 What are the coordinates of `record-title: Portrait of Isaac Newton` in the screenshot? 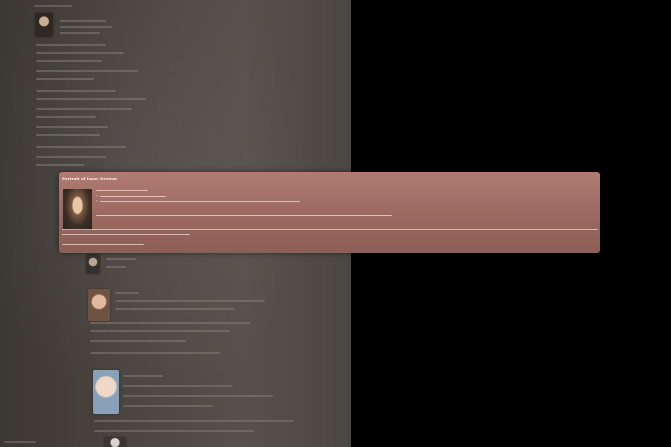 It's located at (89, 178).